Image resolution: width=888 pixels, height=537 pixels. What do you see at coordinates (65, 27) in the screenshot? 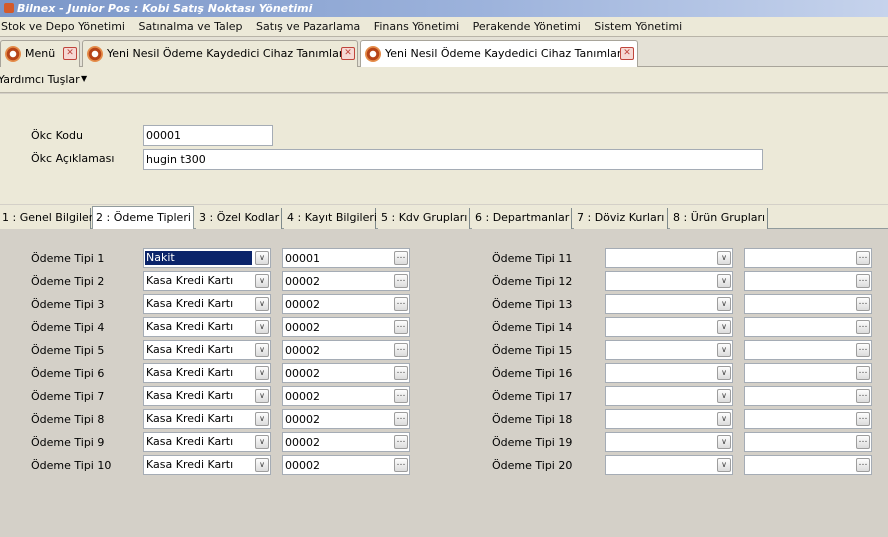
I see `menu-stok-depo: Stok ve Depo Yönetimi` at bounding box center [65, 27].